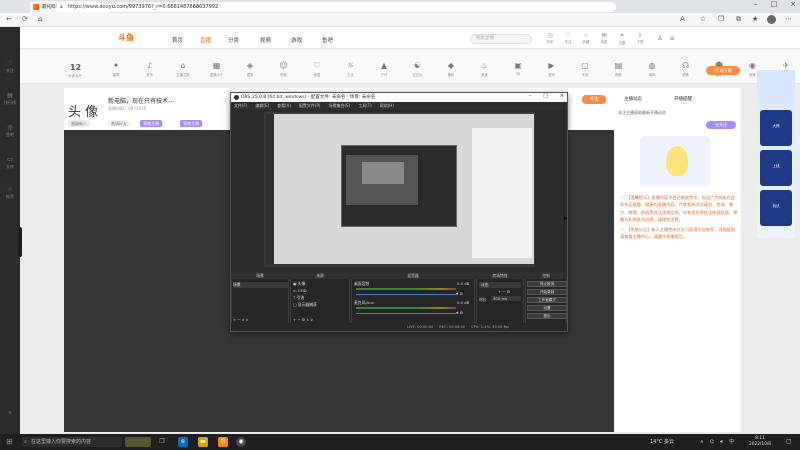  I want to click on stop-streaming-button: 停止推流, so click(547, 284).